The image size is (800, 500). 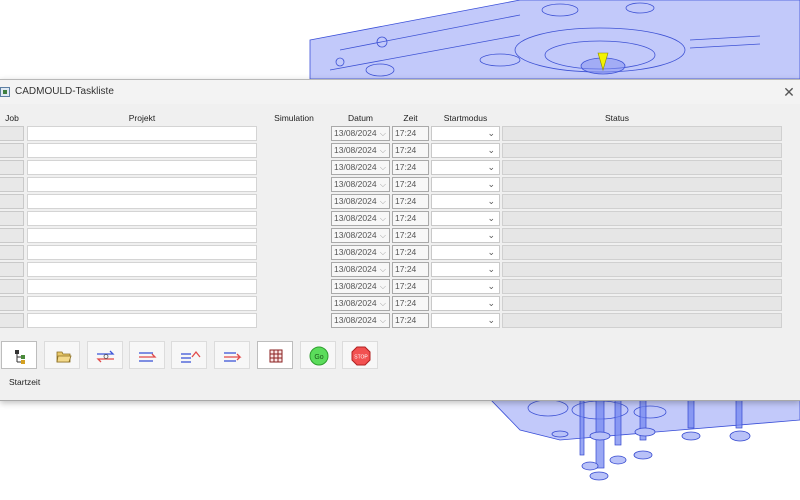 I want to click on move-up-arrows-button, so click(x=147, y=355).